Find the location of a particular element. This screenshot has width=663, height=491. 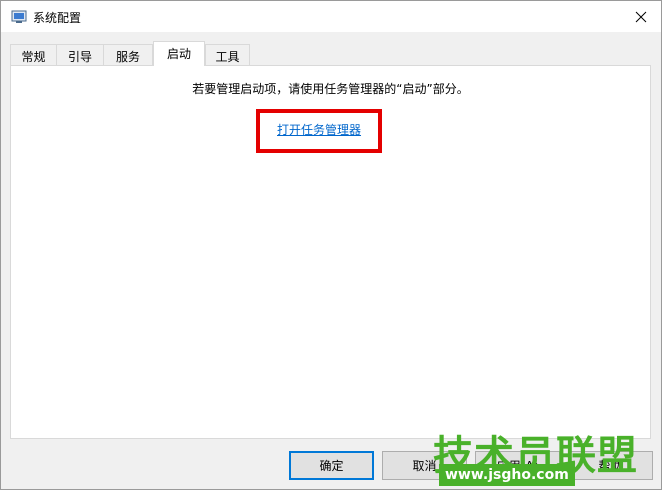

close-icon is located at coordinates (641, 16).